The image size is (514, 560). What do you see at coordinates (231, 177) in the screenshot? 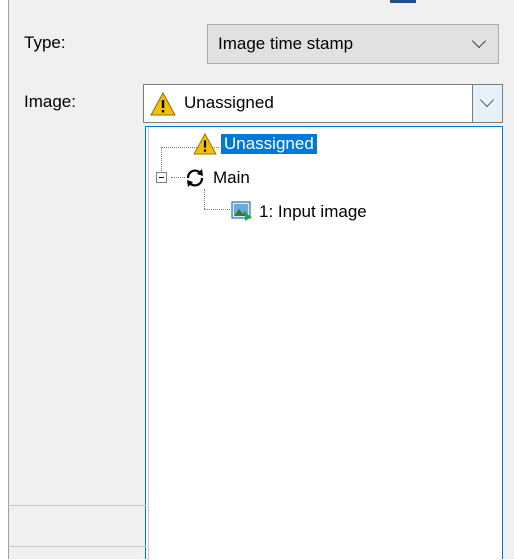
I see `tree-item-label: Main` at bounding box center [231, 177].